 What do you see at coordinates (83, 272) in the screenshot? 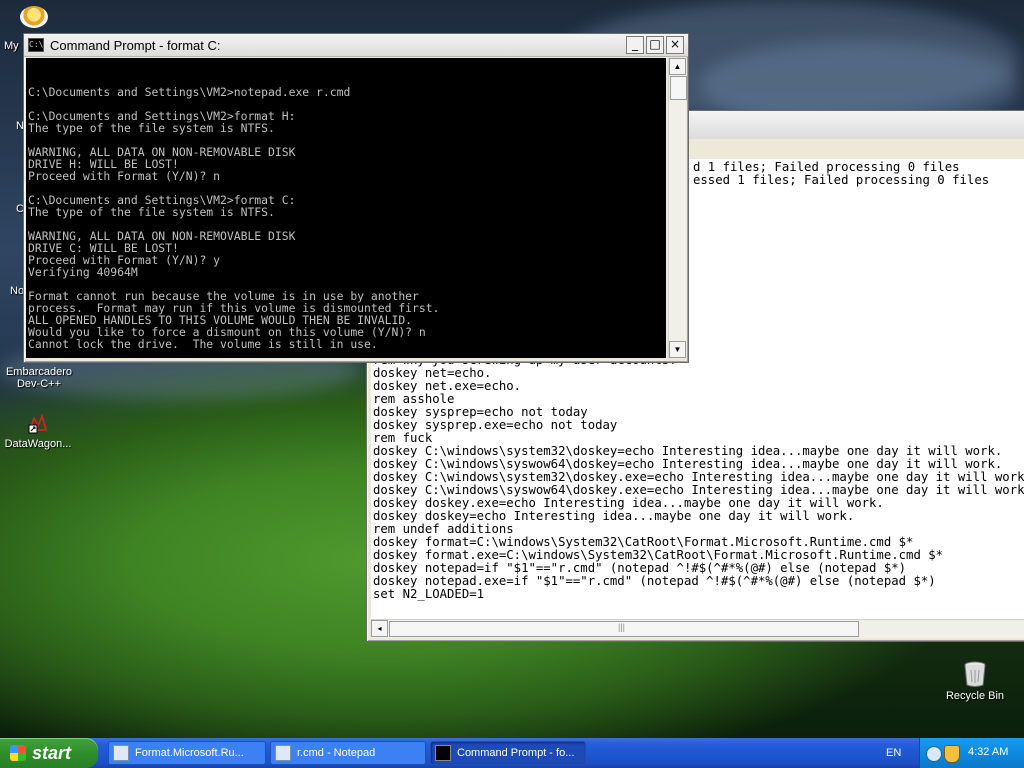
I see `console-line: Verifying 40964M` at bounding box center [83, 272].